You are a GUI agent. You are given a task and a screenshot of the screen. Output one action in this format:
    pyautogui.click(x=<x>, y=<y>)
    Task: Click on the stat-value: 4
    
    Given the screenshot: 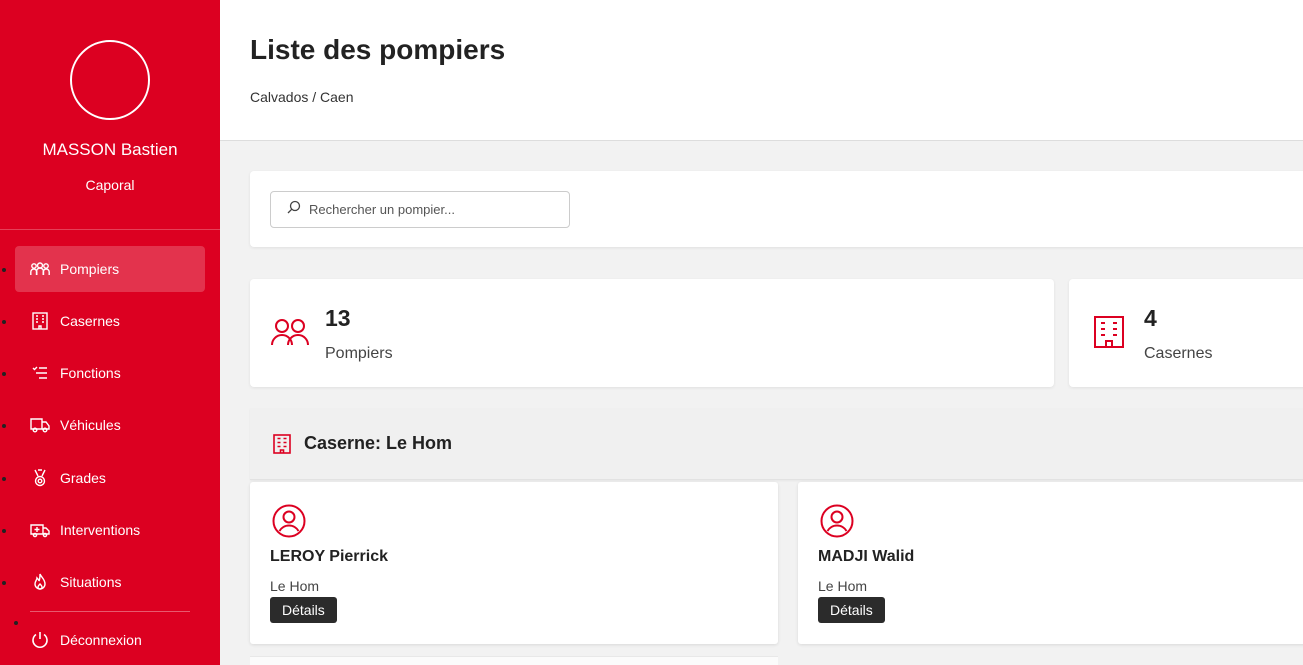 What is the action you would take?
    pyautogui.click(x=1150, y=318)
    